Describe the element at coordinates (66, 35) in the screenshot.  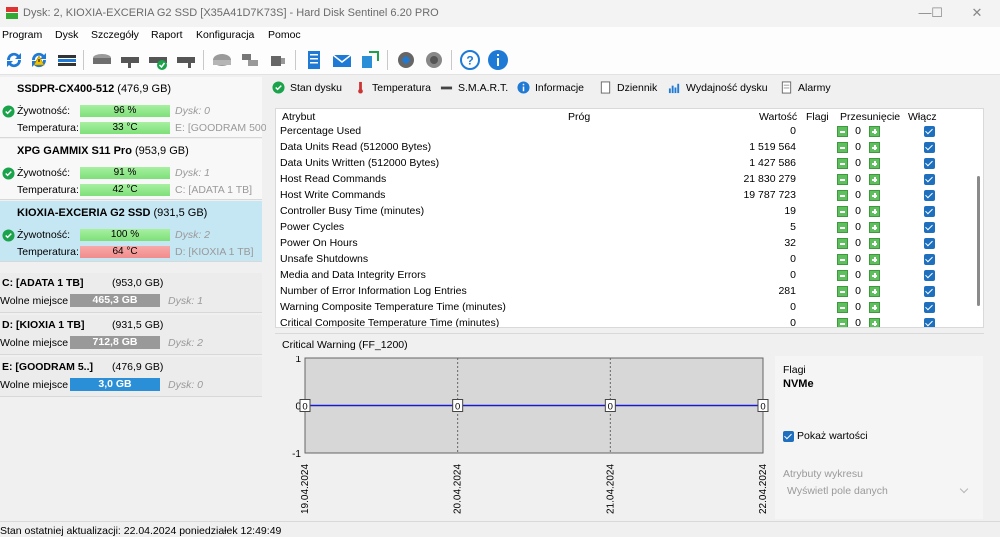
I see `menu-dysk: Dysk` at that location.